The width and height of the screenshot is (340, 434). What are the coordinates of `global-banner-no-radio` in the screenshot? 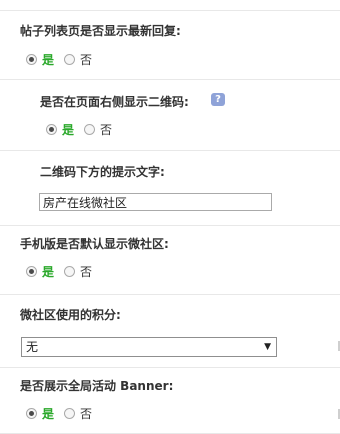 It's located at (70, 413).